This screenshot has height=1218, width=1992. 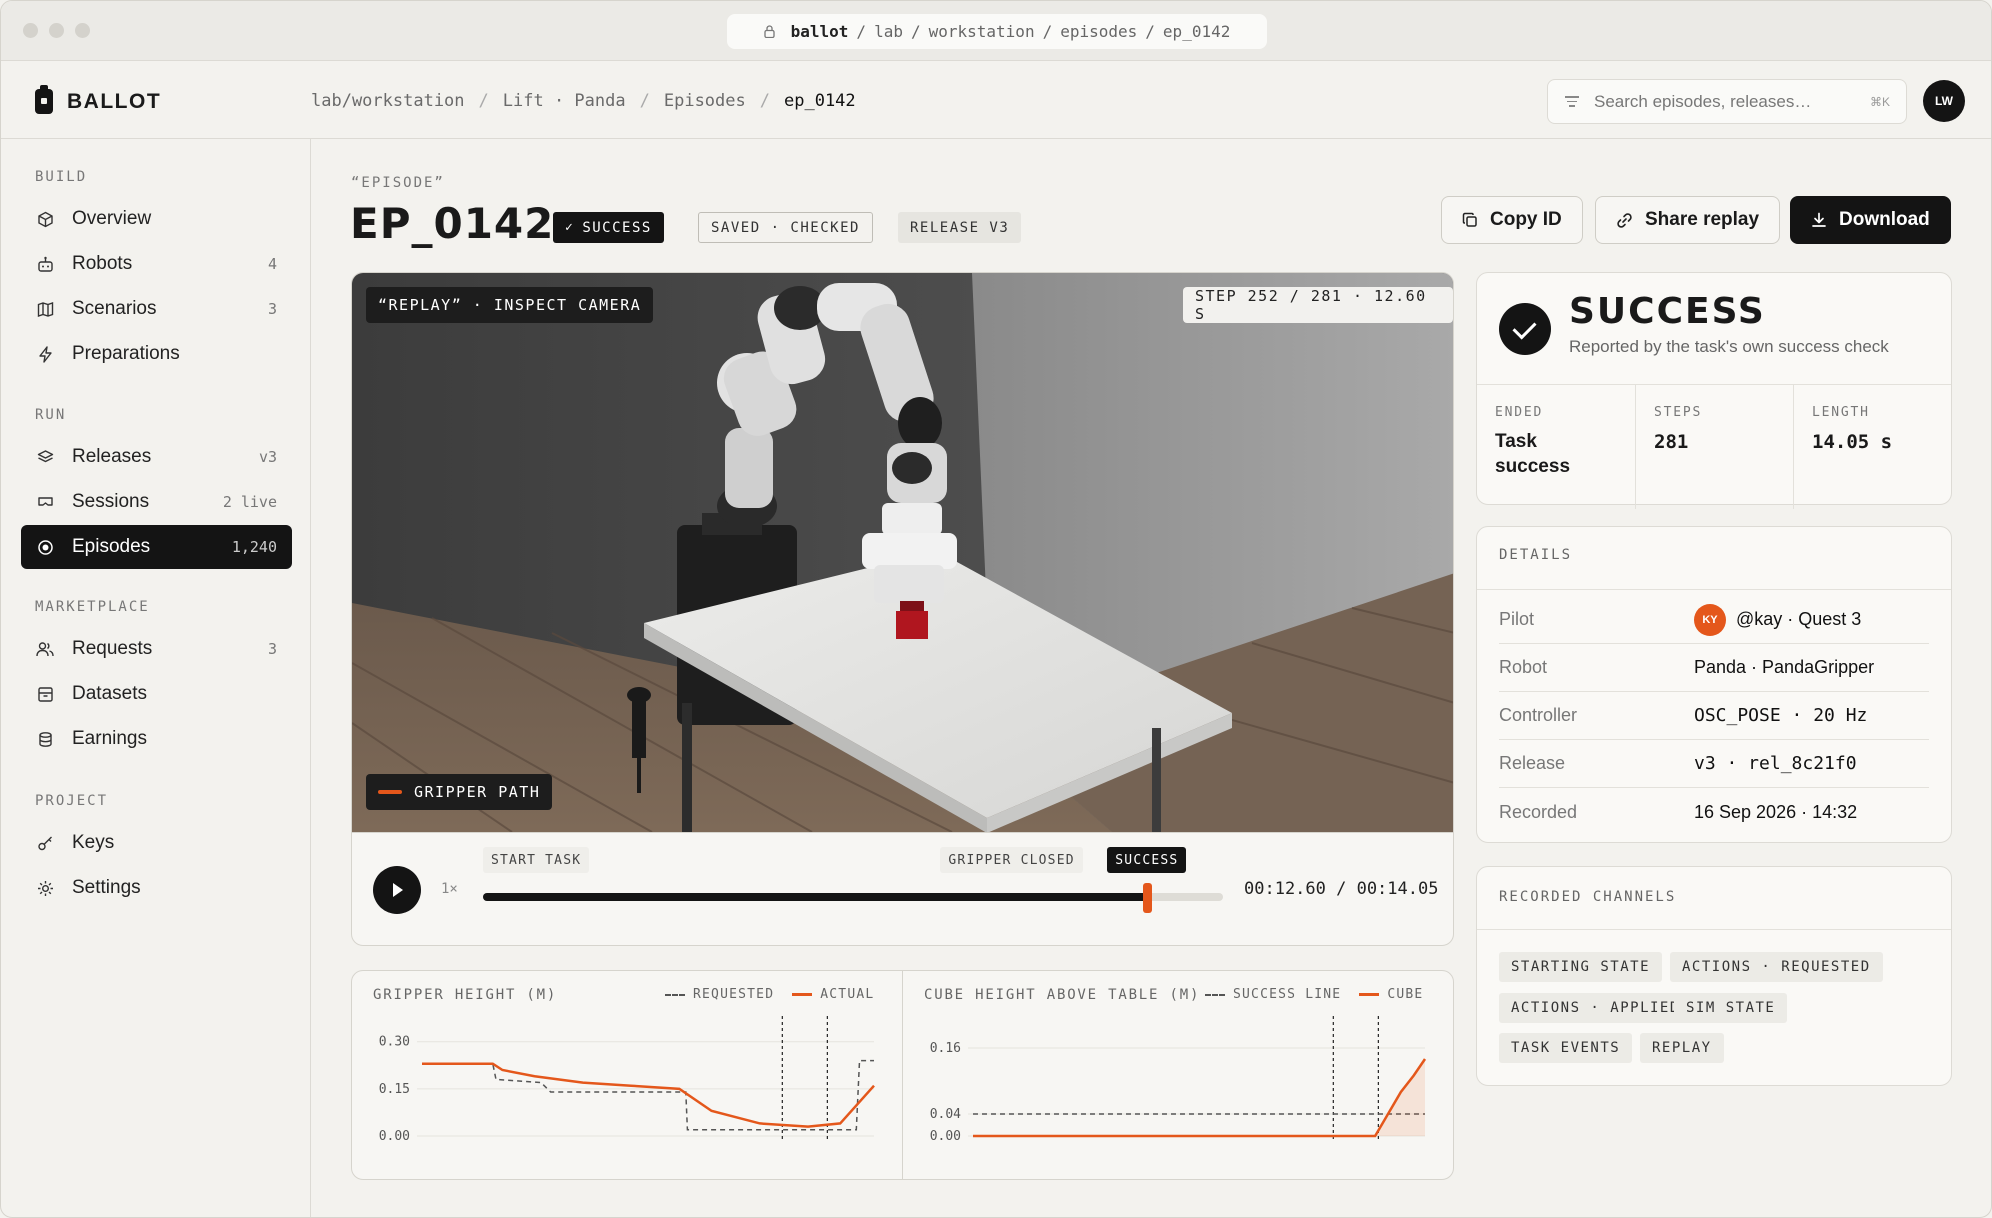 What do you see at coordinates (960, 227) in the screenshot?
I see `release-badge: RELEASE V3` at bounding box center [960, 227].